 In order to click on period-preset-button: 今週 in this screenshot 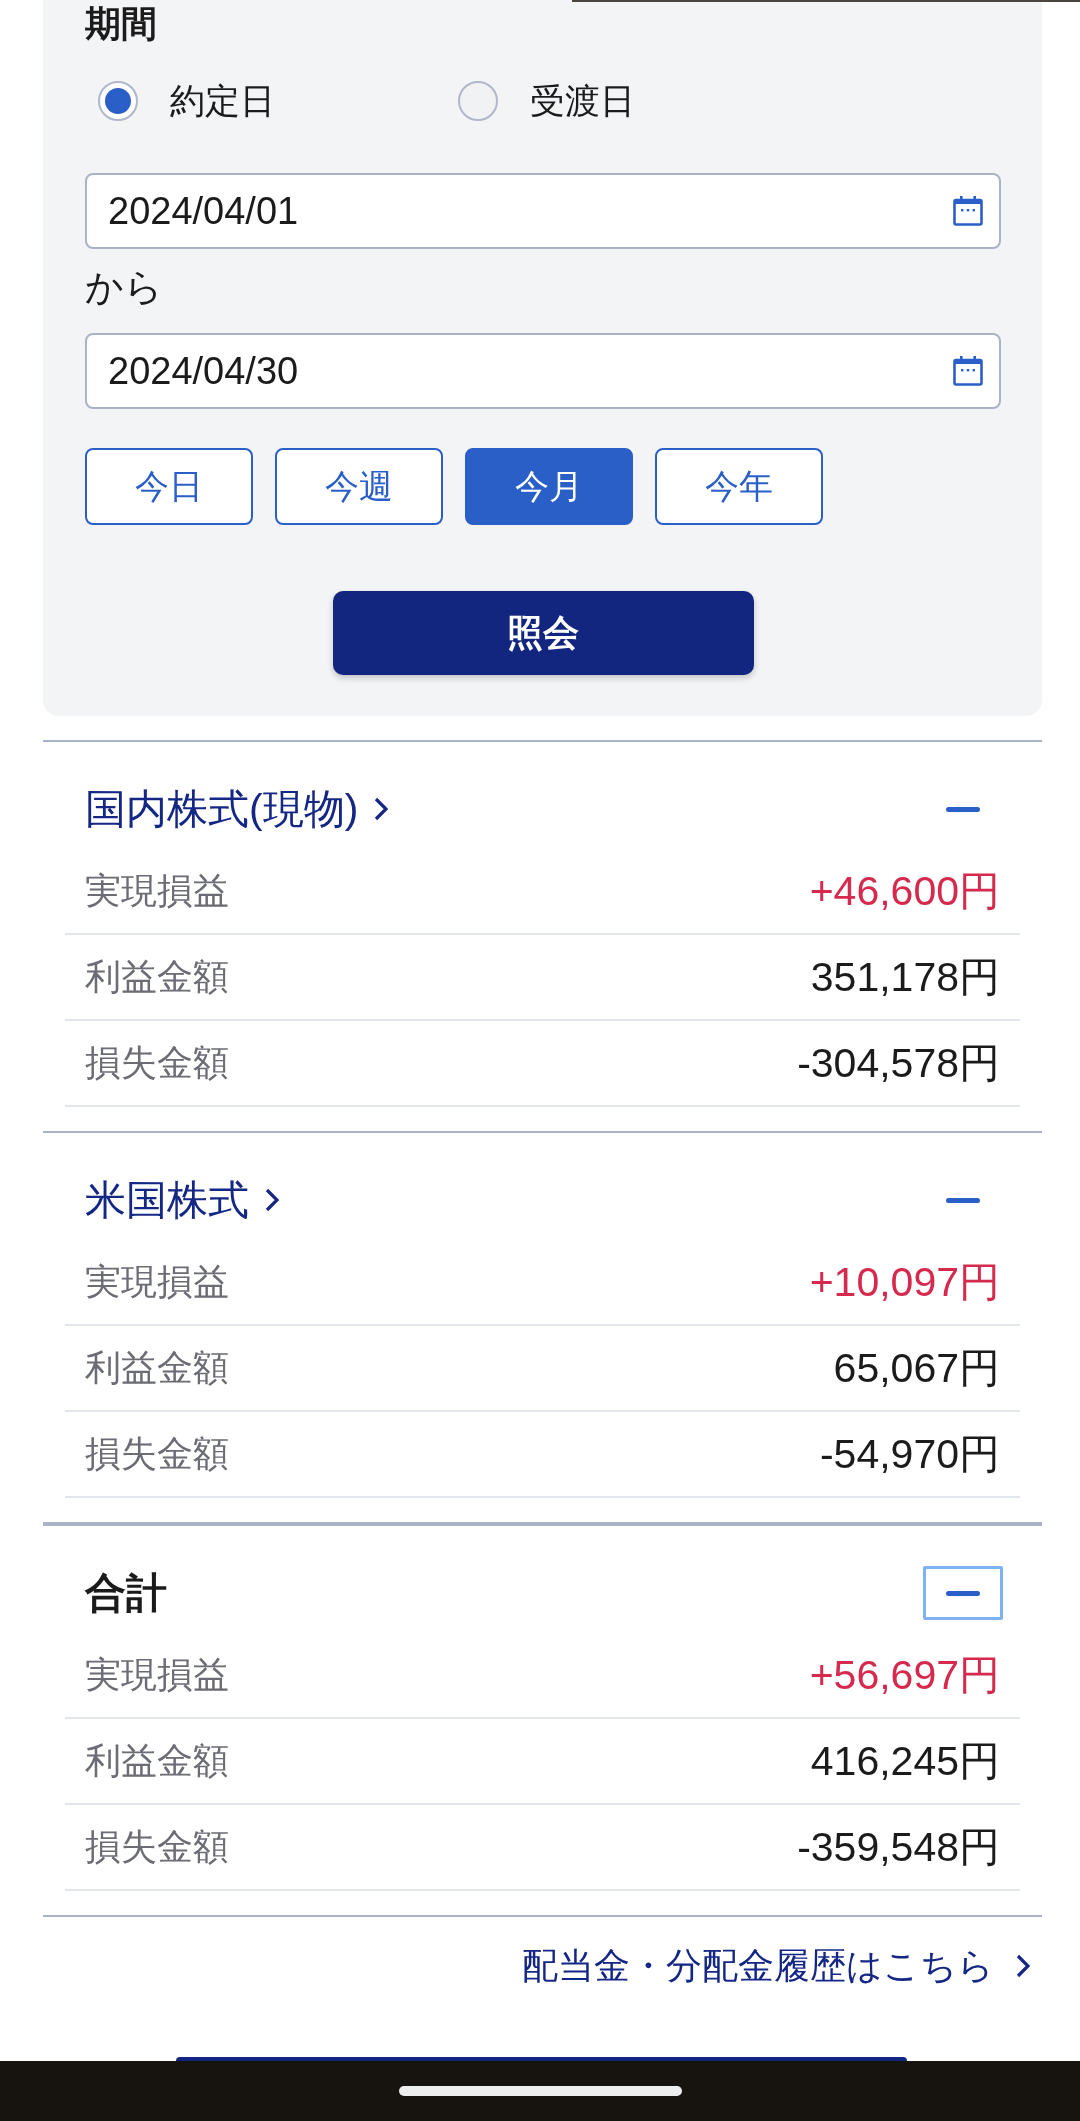, I will do `click(359, 486)`.